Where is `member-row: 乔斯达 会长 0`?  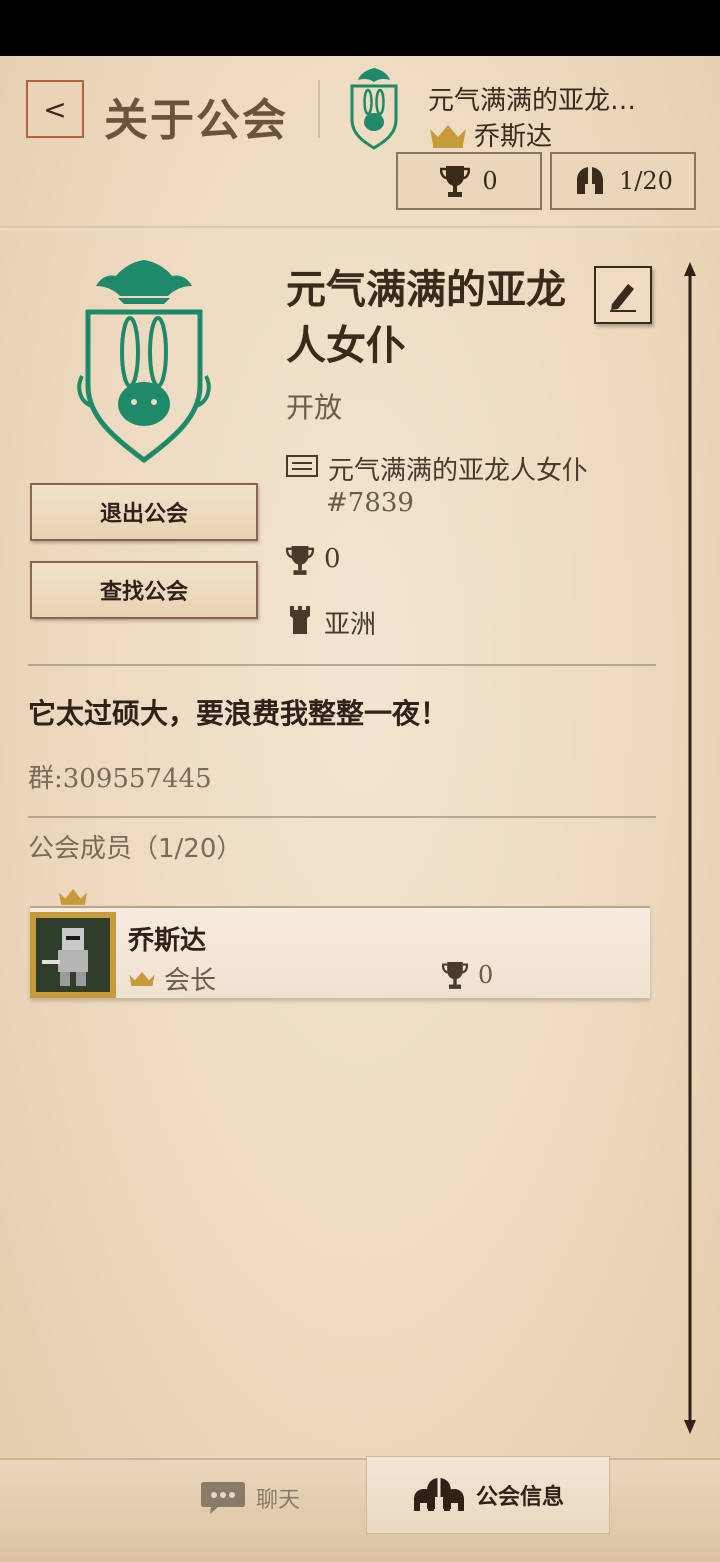
member-row: 乔斯达 会长 0 is located at coordinates (340, 952).